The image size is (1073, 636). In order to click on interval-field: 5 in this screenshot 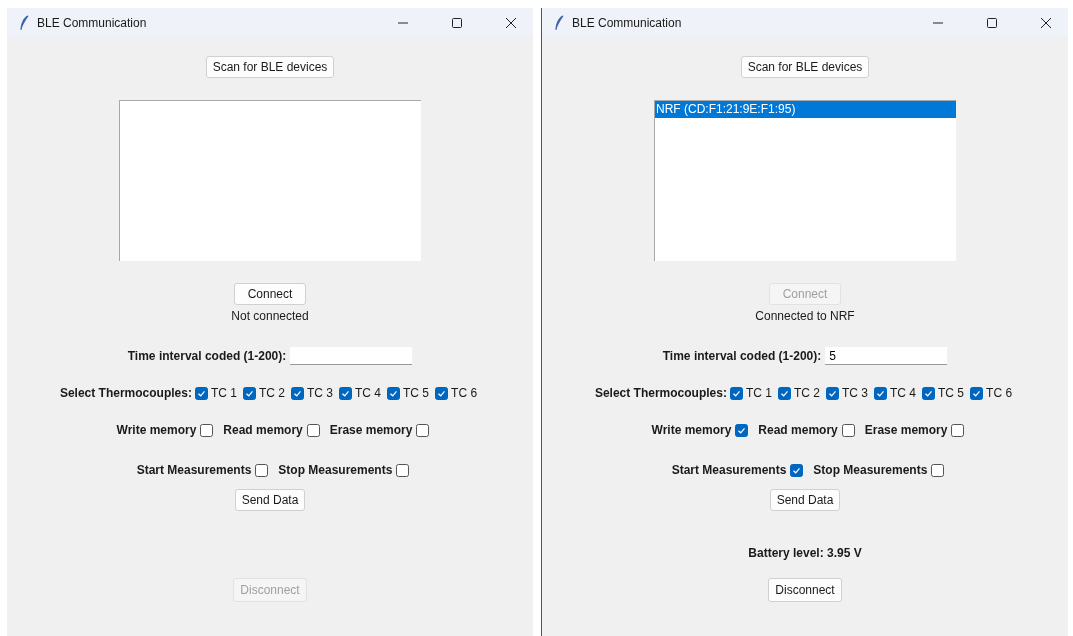, I will do `click(886, 356)`.